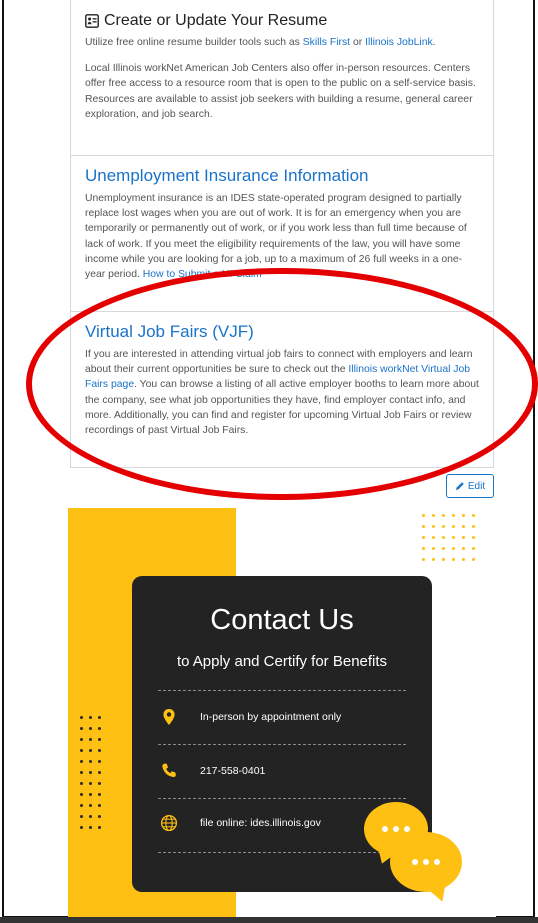 Image resolution: width=538 pixels, height=923 pixels. Describe the element at coordinates (216, 20) in the screenshot. I see `resume-title-text: Create or Update Your Resume` at that location.